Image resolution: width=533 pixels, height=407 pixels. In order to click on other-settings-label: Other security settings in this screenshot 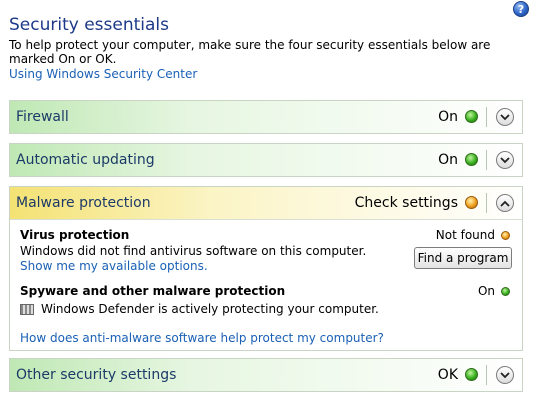, I will do `click(96, 375)`.